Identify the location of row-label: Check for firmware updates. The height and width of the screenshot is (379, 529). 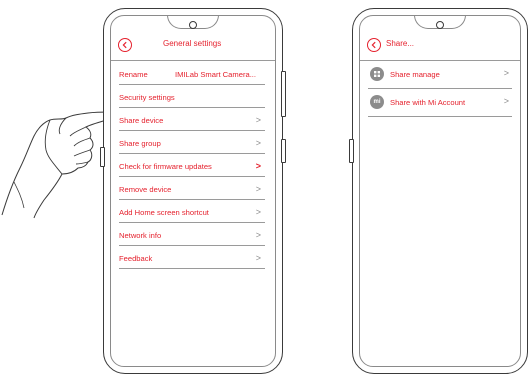
(165, 166).